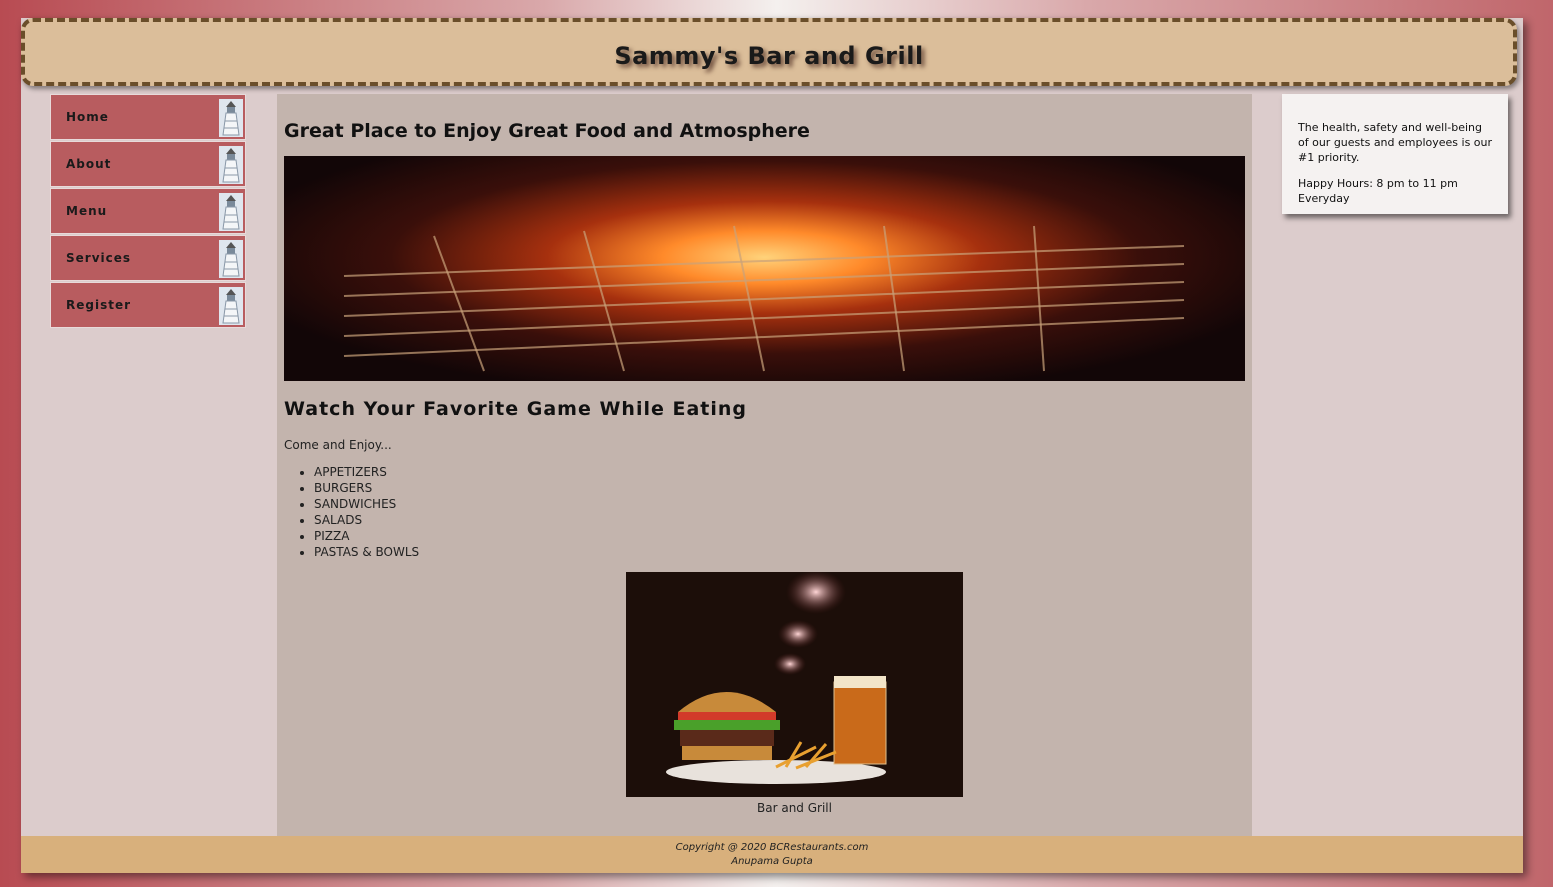  I want to click on happy-hours-text: Happy Hours: 8 pm to 11 pm Everyday, so click(1378, 191).